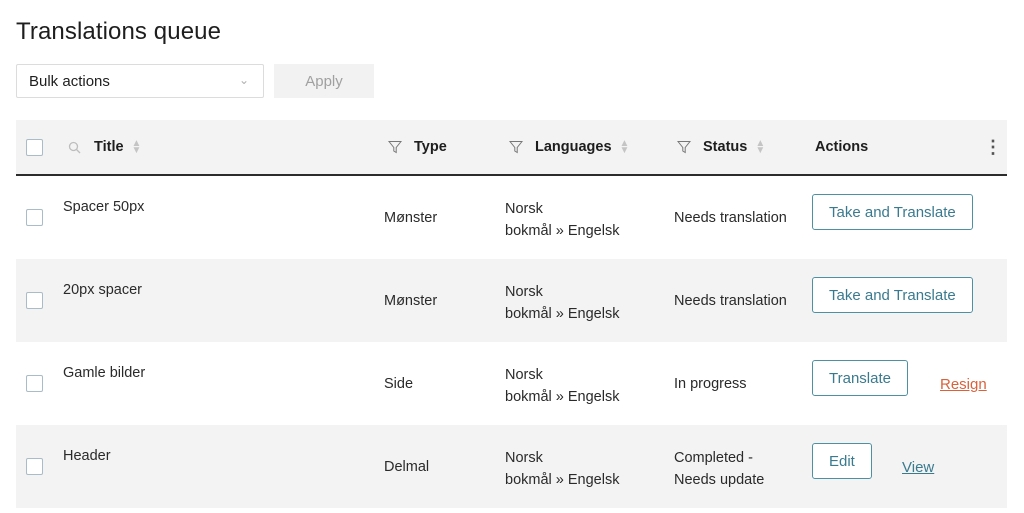  What do you see at coordinates (842, 147) in the screenshot?
I see `column-actions: Actions` at bounding box center [842, 147].